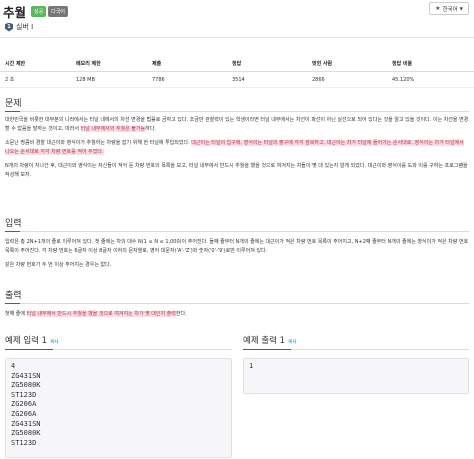 The width and height of the screenshot is (474, 459). I want to click on stats-header-solvers: 맞힌 사람, so click(322, 64).